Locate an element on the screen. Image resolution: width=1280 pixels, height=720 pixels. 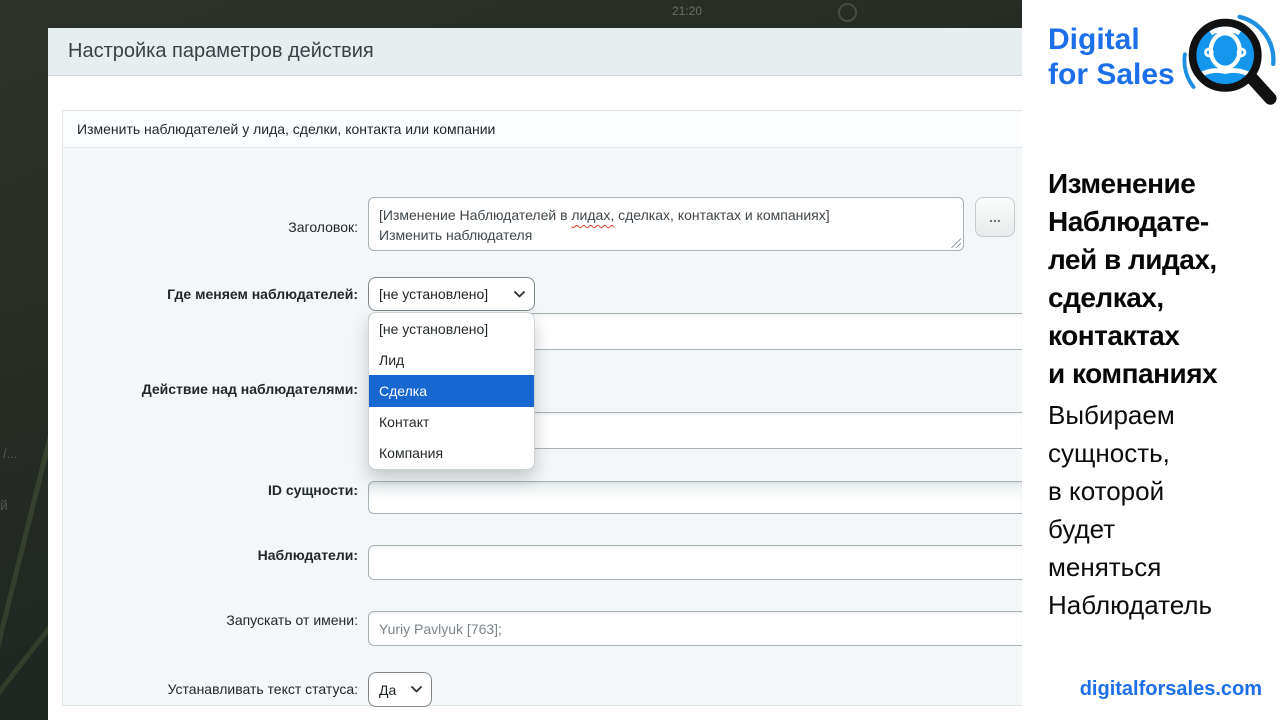
field-label-where: Где меняем наблюдателей: is located at coordinates (262, 294).